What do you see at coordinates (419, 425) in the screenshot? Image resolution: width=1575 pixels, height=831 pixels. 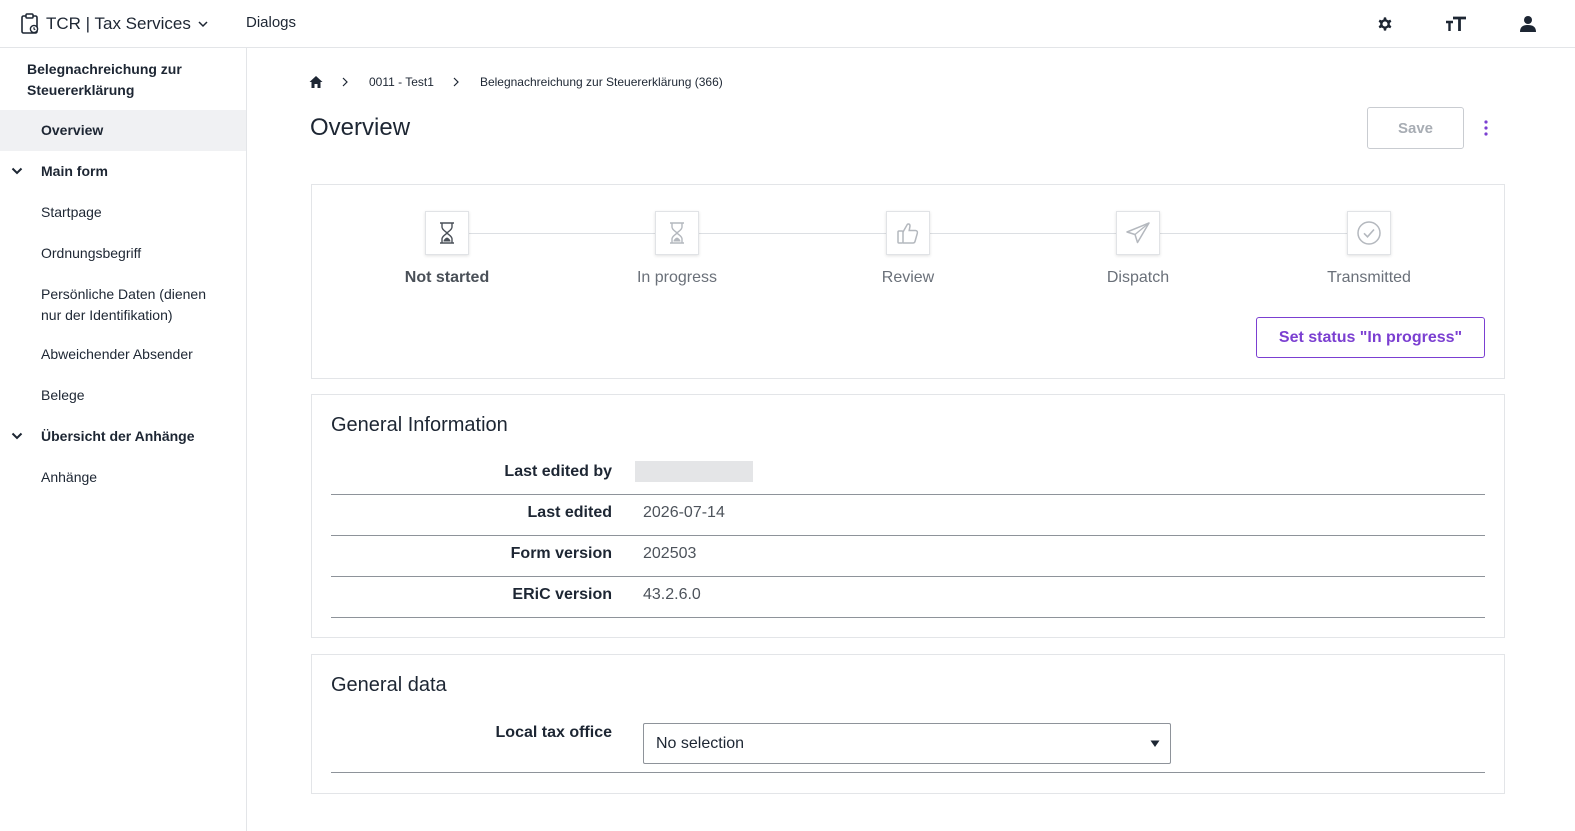 I see `section-title: General Information` at bounding box center [419, 425].